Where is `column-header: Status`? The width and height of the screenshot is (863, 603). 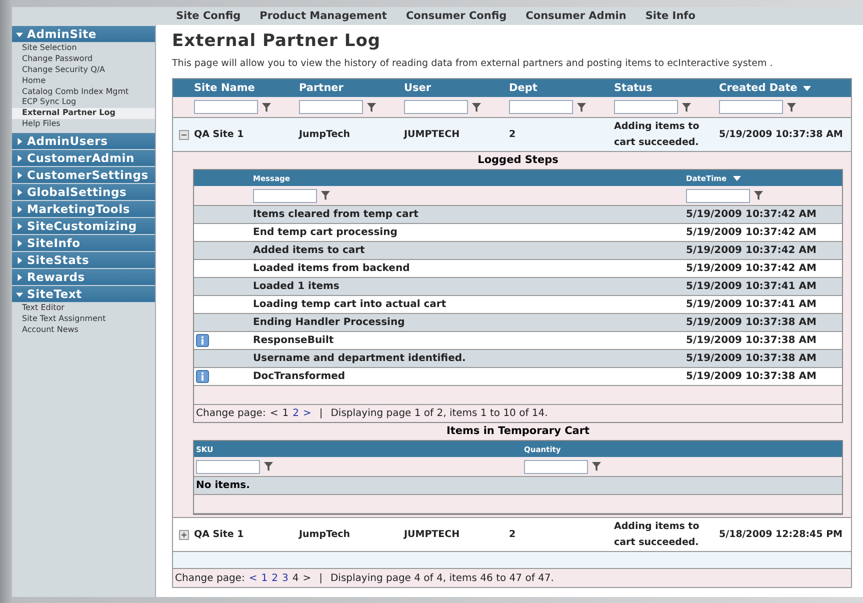
column-header: Status is located at coordinates (666, 88).